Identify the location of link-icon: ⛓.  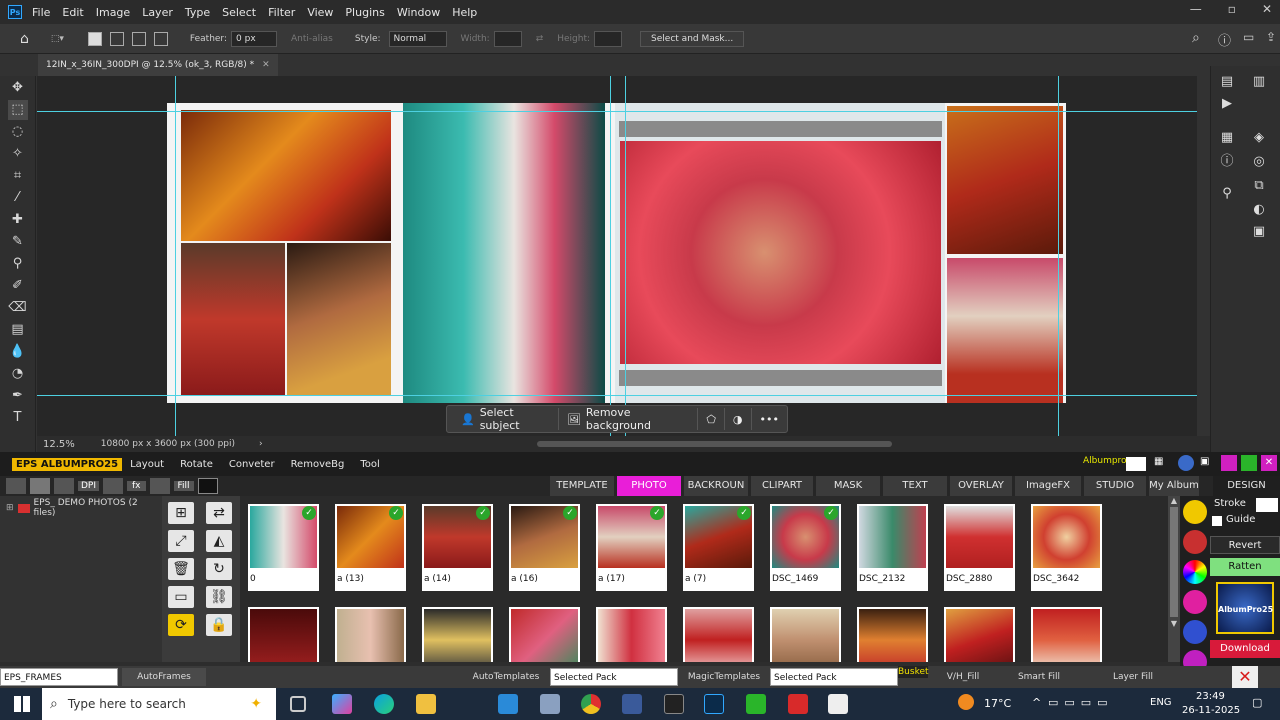
(219, 597).